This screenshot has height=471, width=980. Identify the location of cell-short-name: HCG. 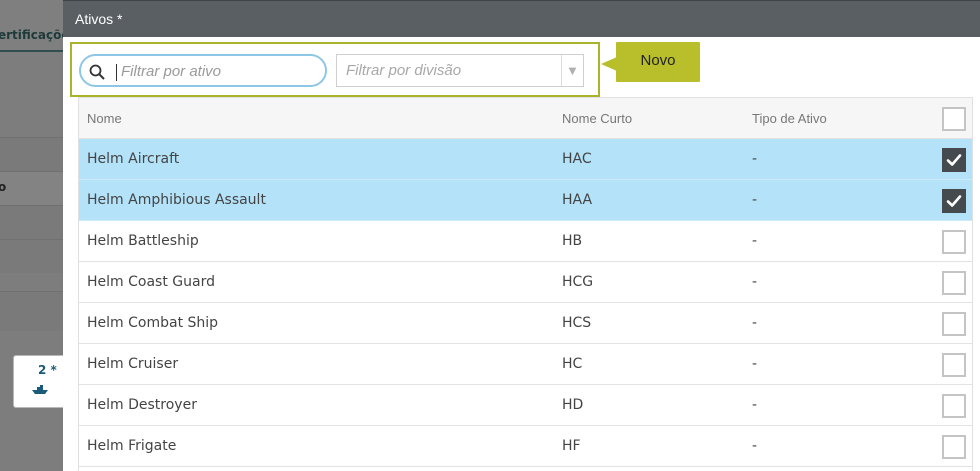
(578, 282).